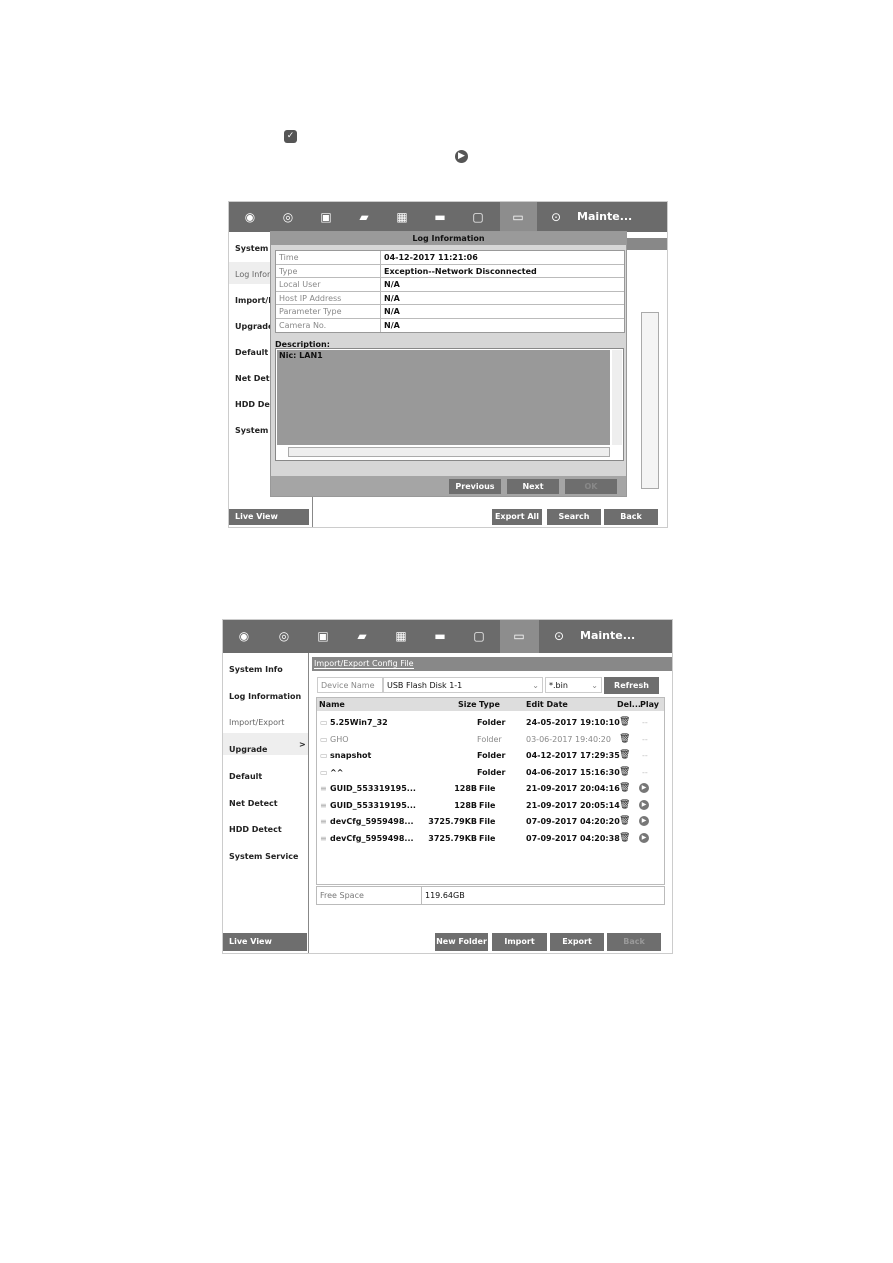 Image resolution: width=893 pixels, height=1263 pixels. I want to click on log-field-label: Time, so click(289, 257).